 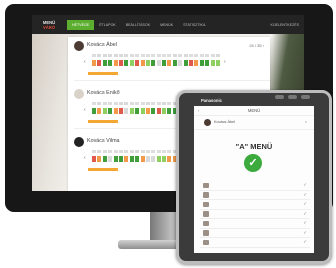 I want to click on close-icon: ×, so click(x=306, y=121).